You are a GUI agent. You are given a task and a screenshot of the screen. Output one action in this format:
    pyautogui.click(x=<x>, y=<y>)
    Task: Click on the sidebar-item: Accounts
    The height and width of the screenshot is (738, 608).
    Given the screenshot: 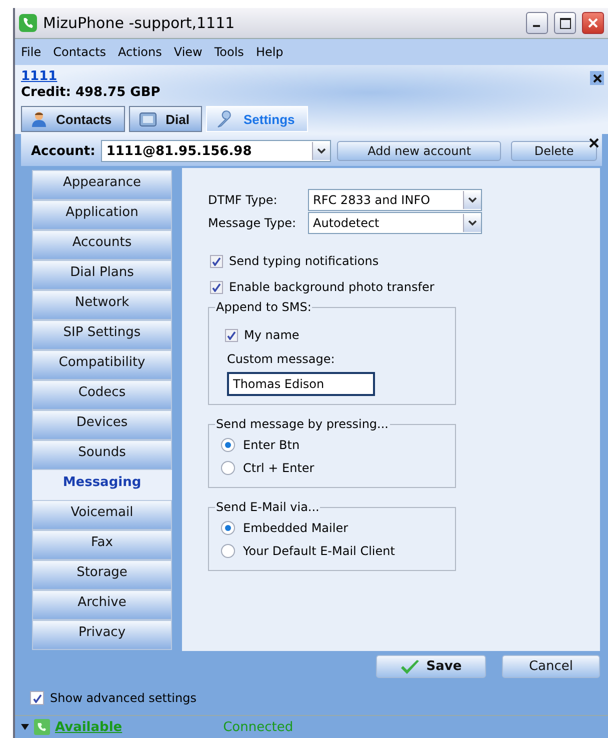 What is the action you would take?
    pyautogui.click(x=102, y=245)
    